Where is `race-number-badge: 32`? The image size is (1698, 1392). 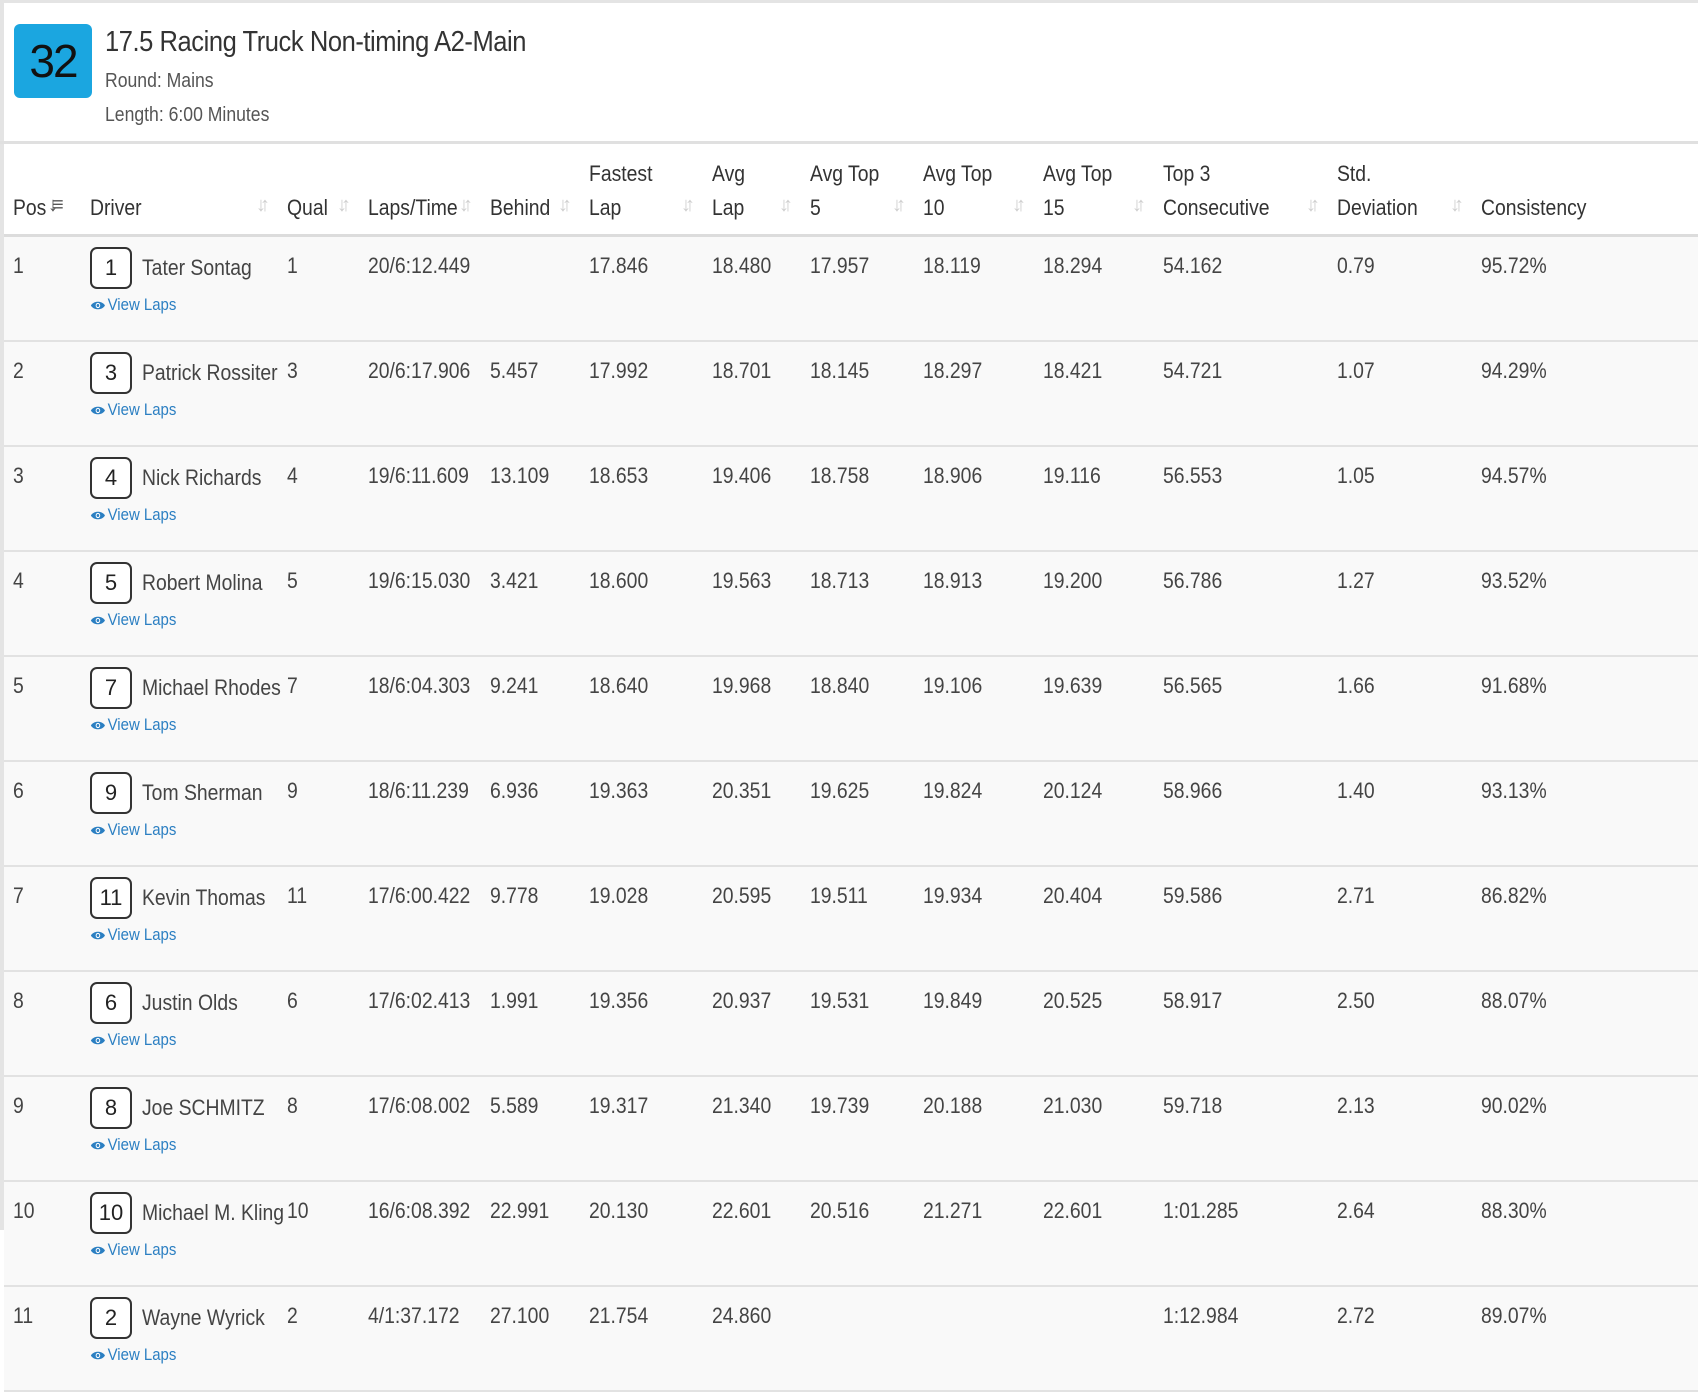 race-number-badge: 32 is located at coordinates (53, 61).